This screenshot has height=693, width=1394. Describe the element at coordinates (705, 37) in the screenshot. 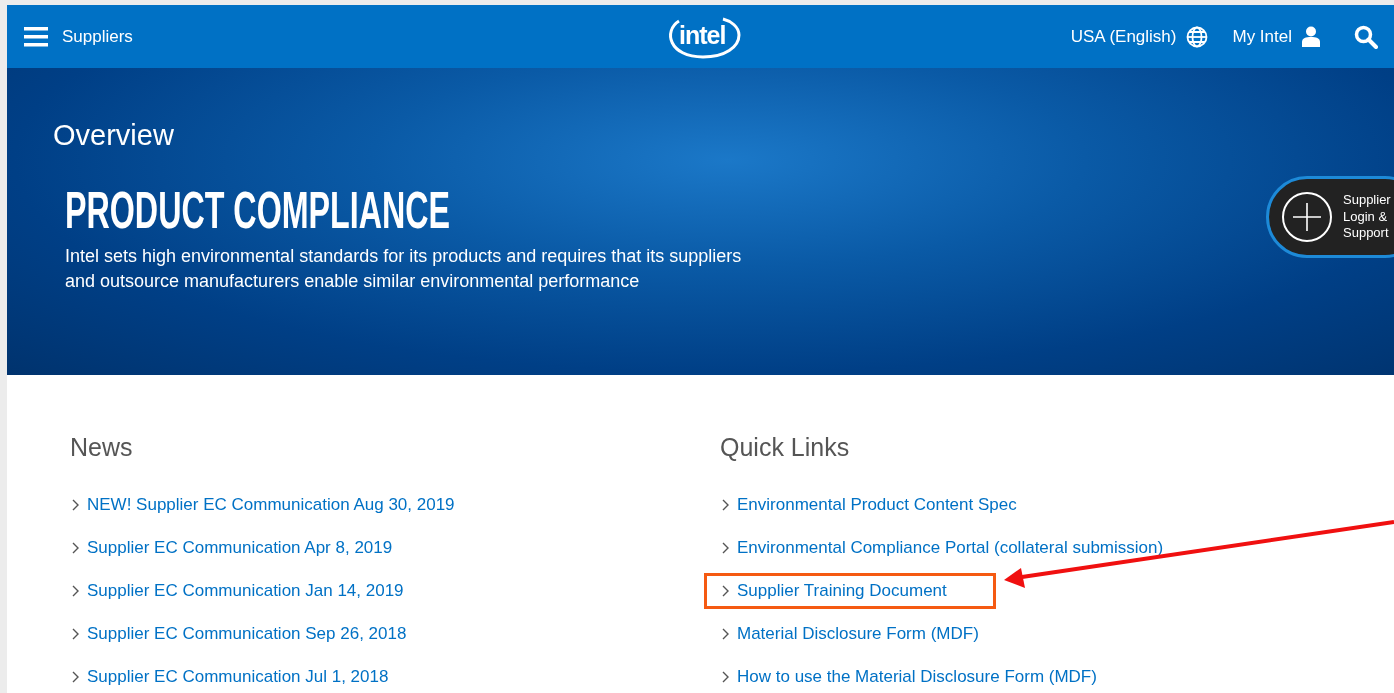

I see `intel-logo: intel` at that location.